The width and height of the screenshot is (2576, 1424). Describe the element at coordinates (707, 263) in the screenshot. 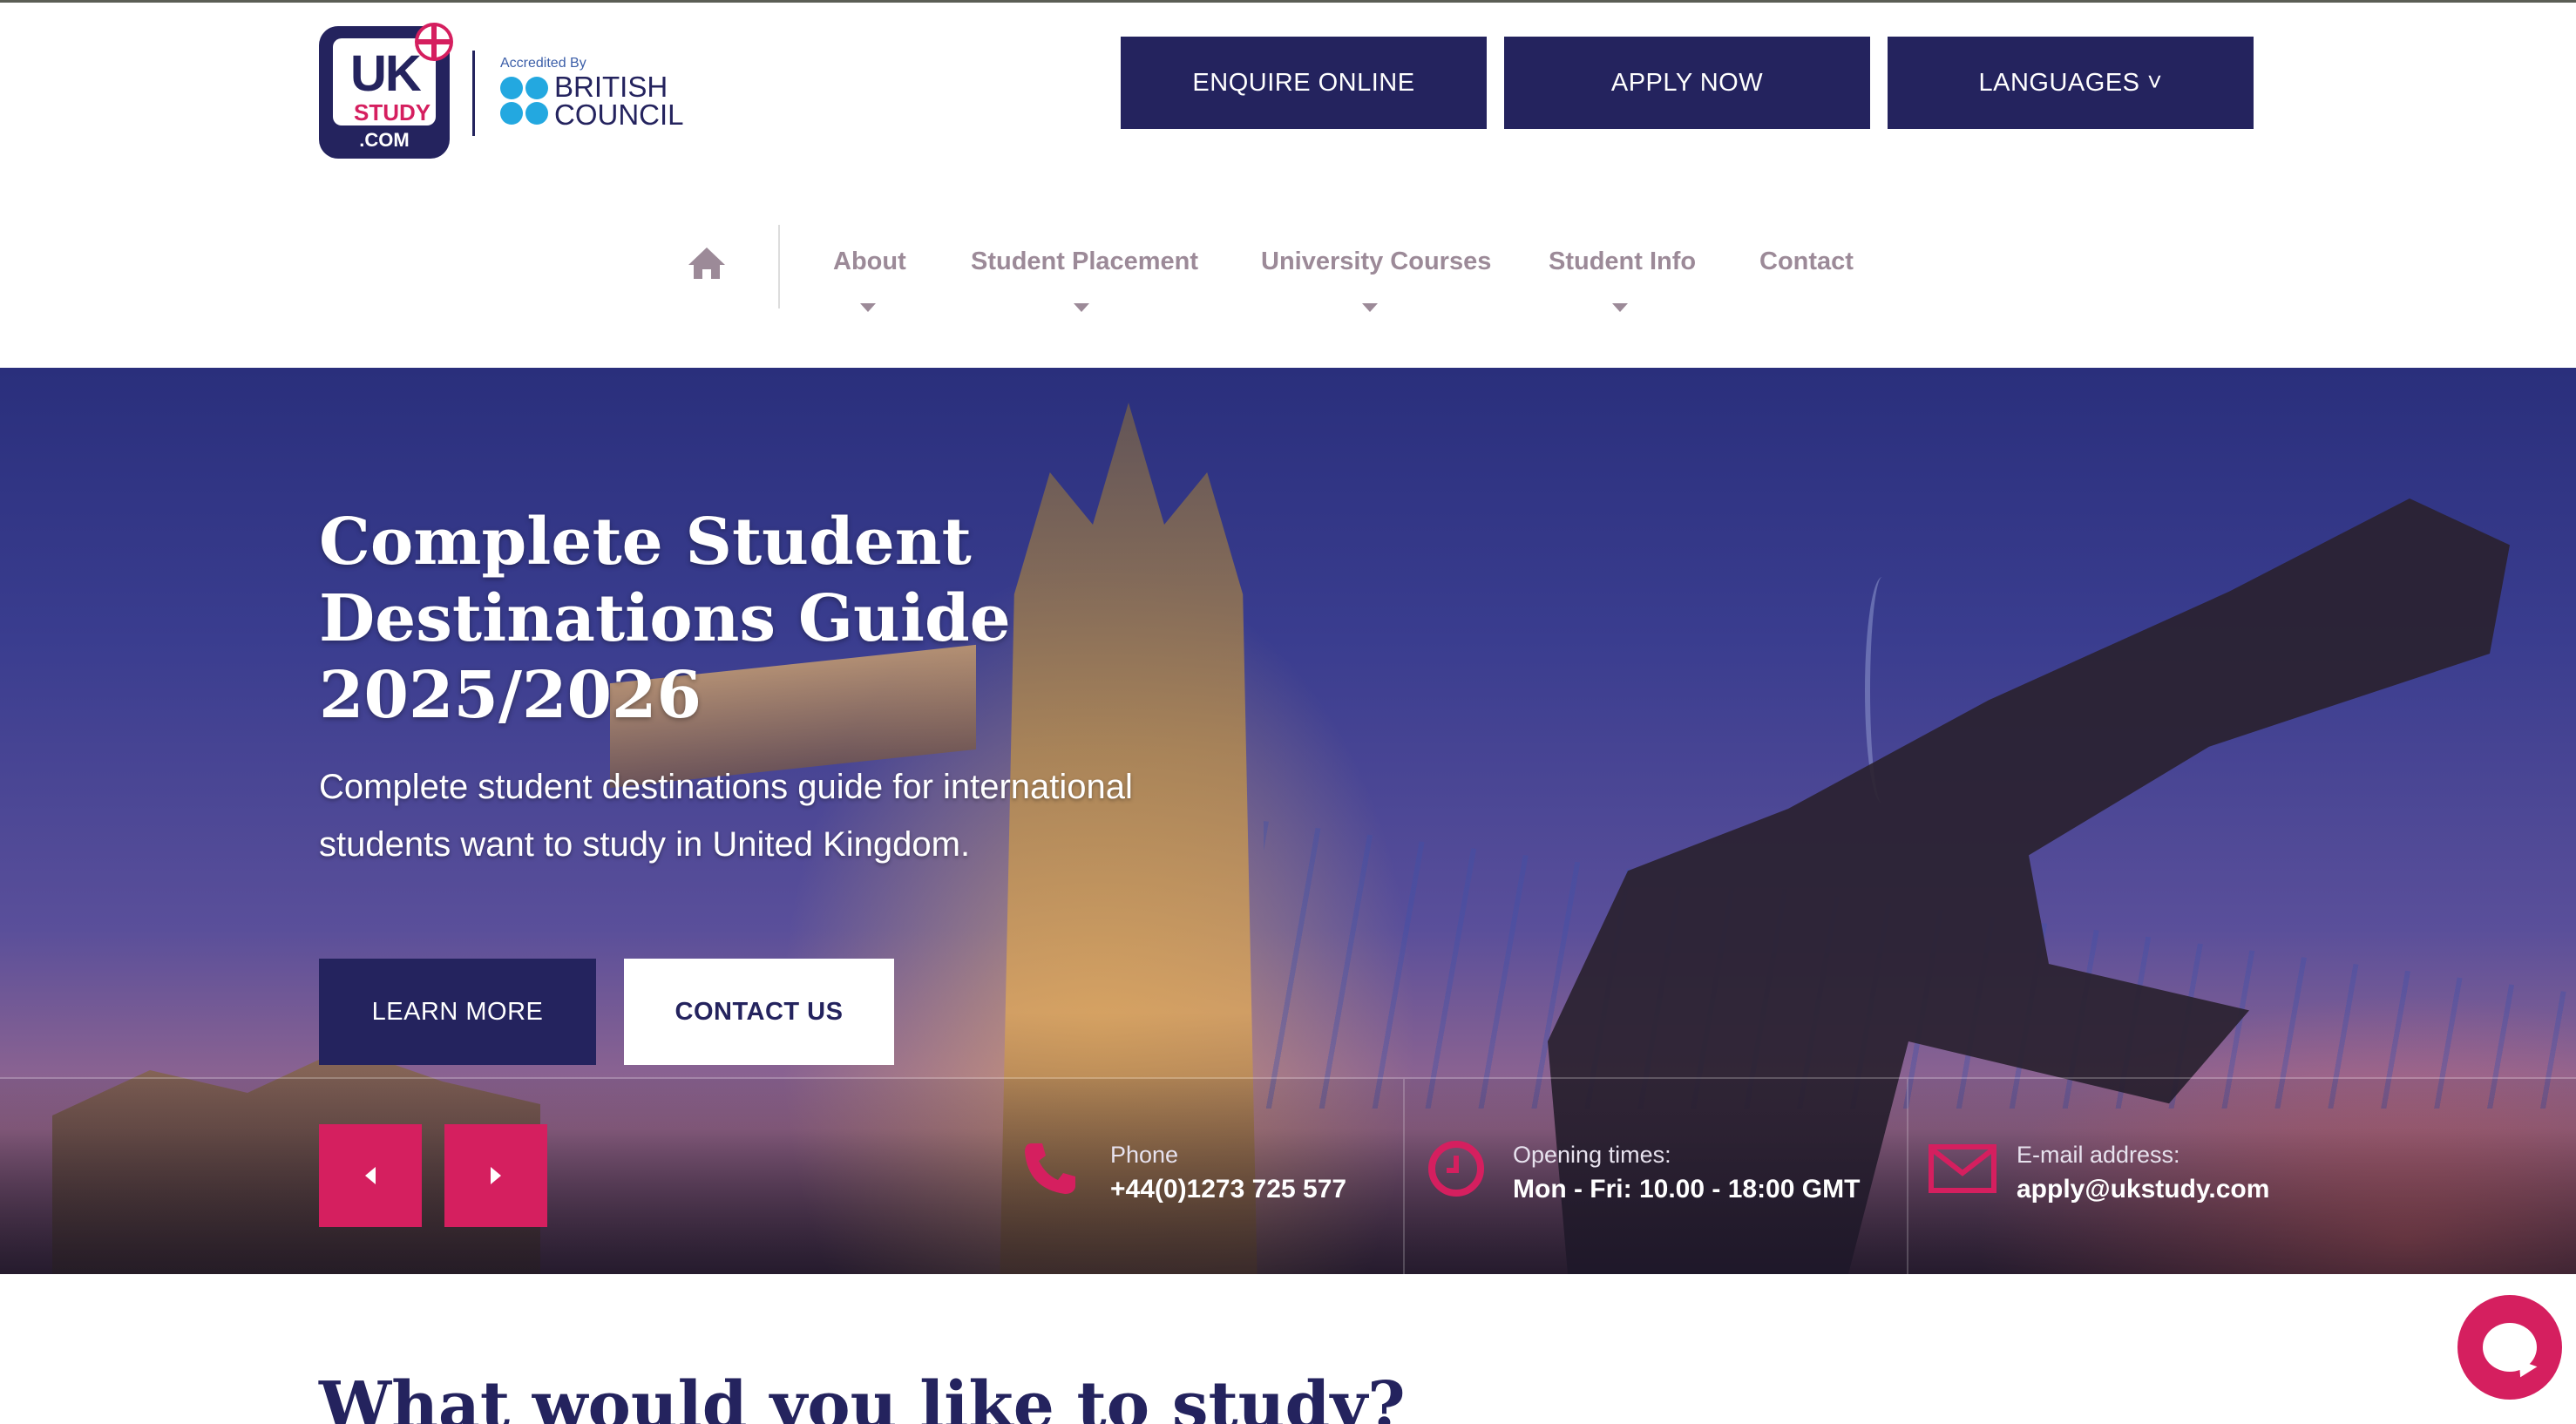

I see `home-icon` at that location.